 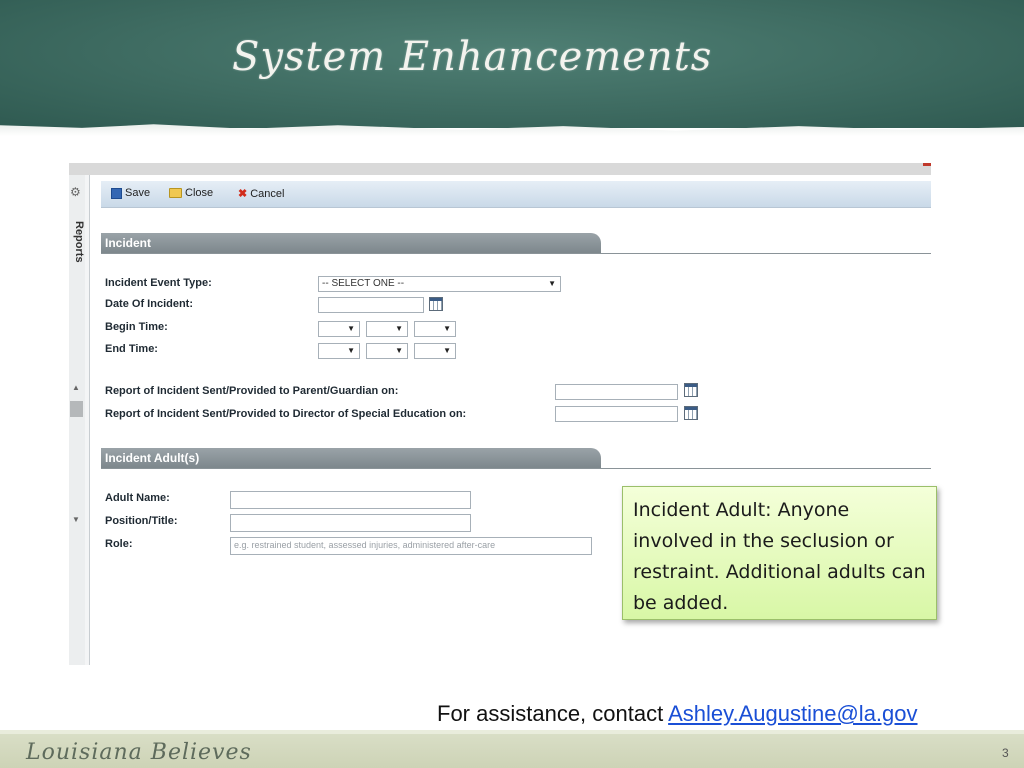 I want to click on date-of-incident-label: Date Of Incident:, so click(x=149, y=304).